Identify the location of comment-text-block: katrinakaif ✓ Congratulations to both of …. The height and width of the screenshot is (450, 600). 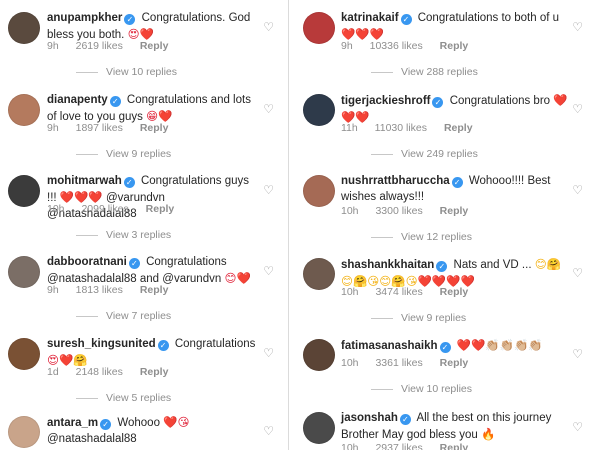
(455, 26).